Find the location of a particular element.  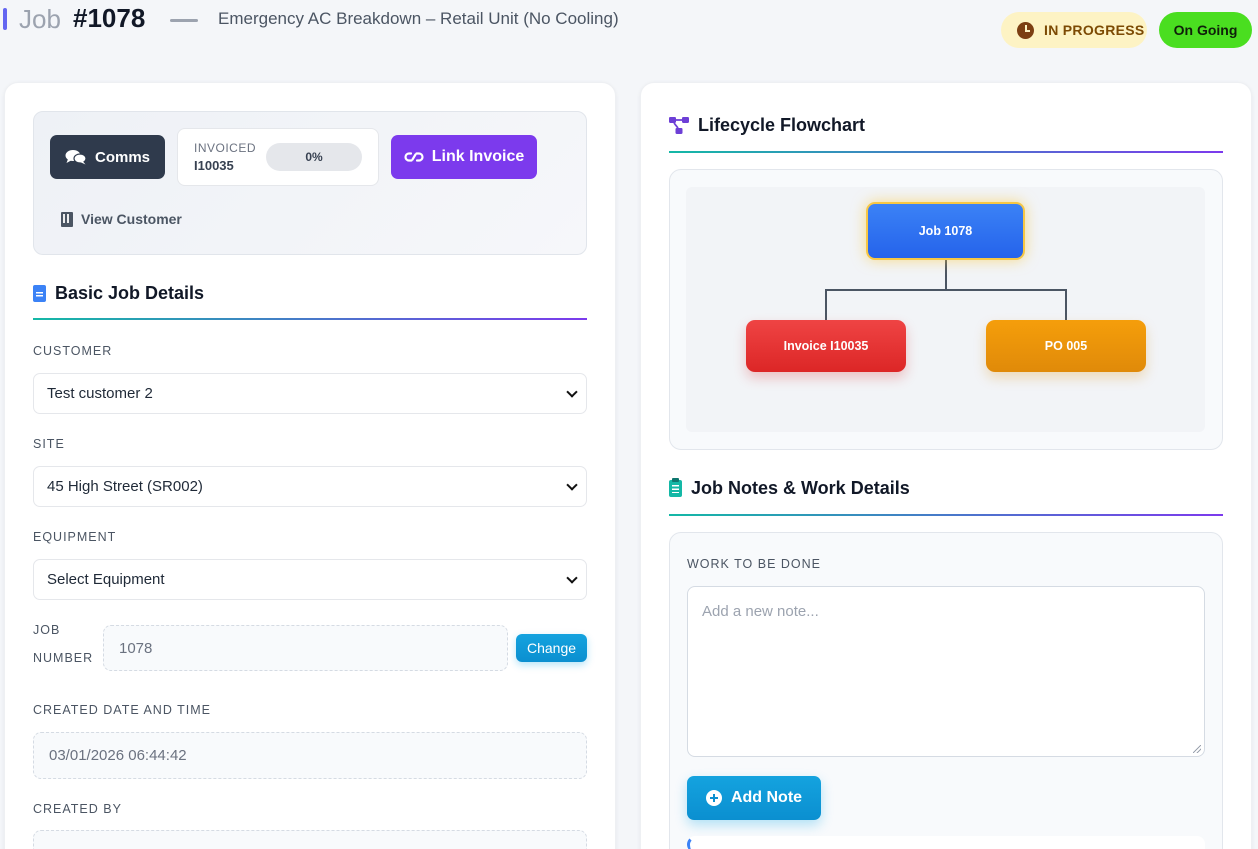

lifecycle-title: Lifecycle Flowchart is located at coordinates (767, 125).